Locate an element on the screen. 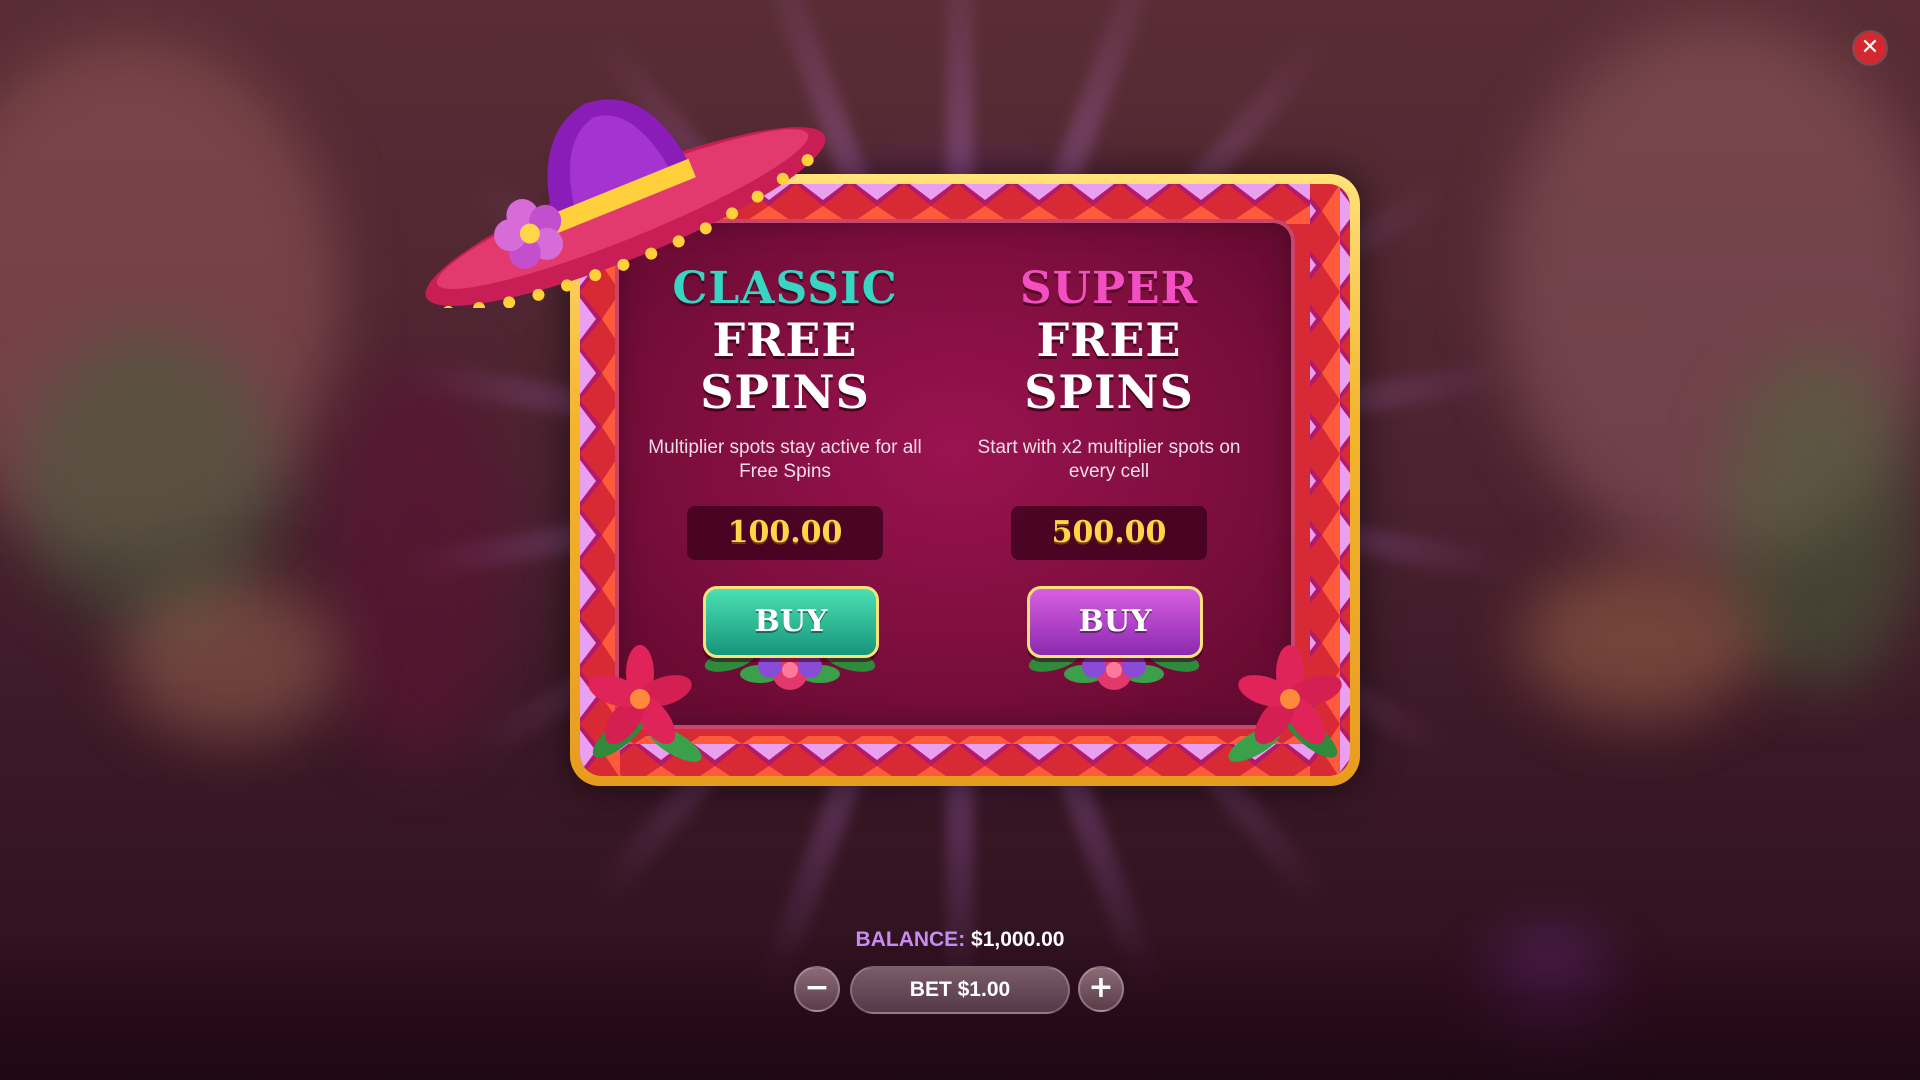 The width and height of the screenshot is (1920, 1080). super-offer-title: FREE SPINS is located at coordinates (1109, 366).